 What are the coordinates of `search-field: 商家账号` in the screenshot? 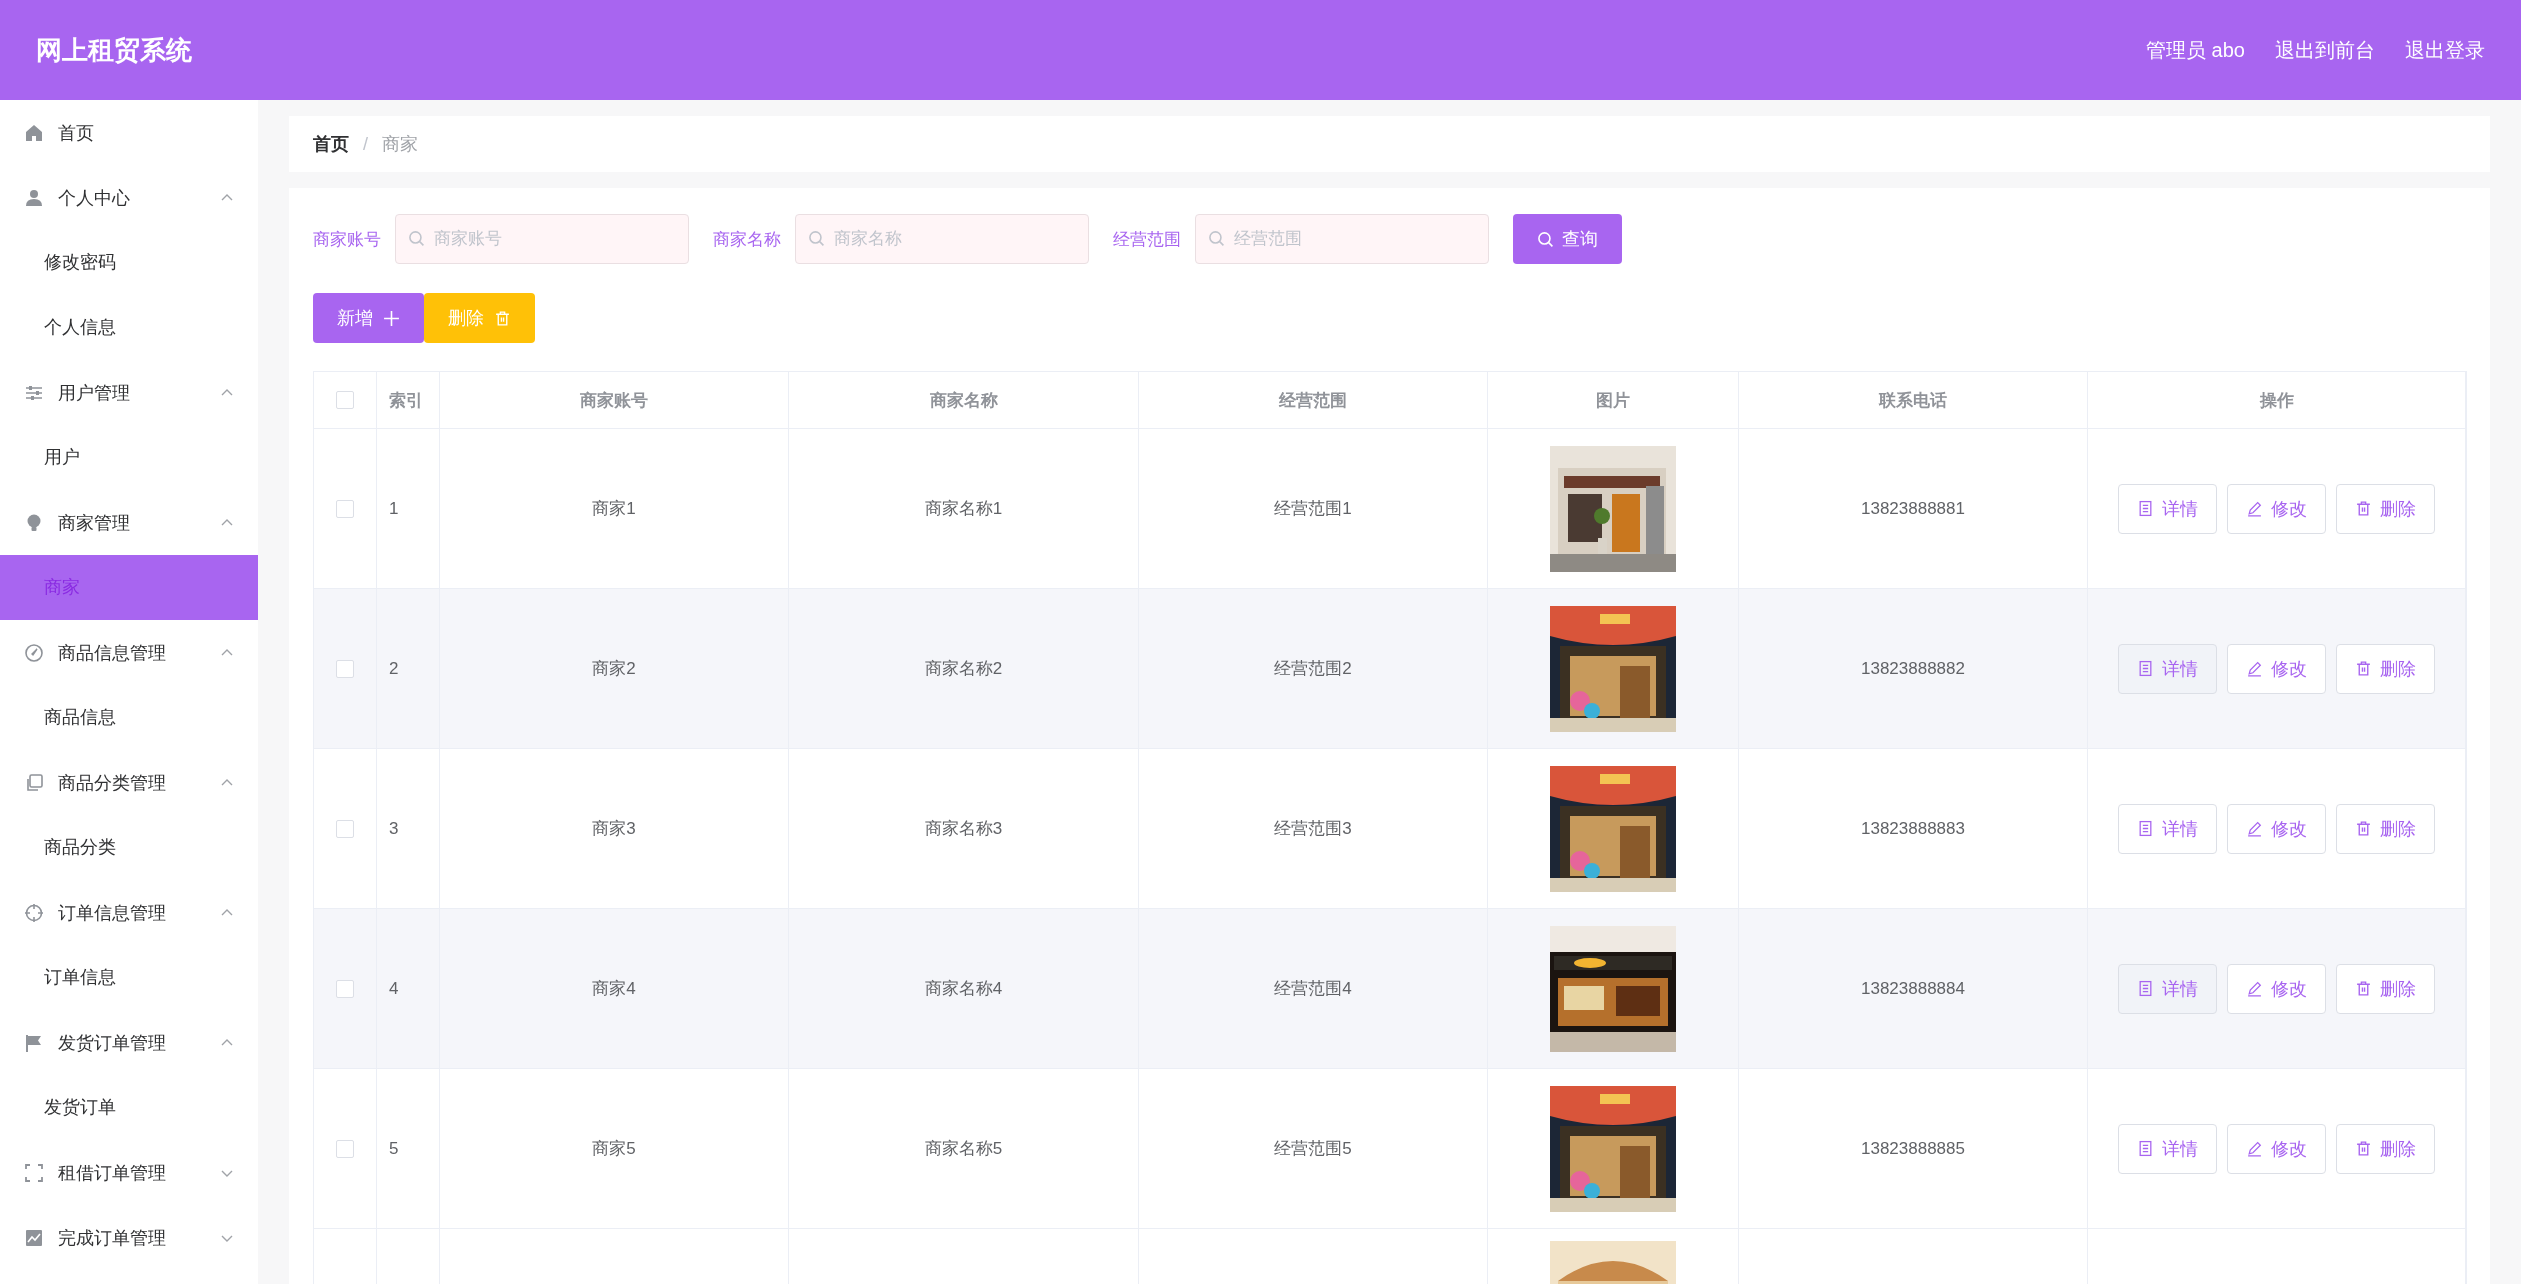 It's located at (542, 239).